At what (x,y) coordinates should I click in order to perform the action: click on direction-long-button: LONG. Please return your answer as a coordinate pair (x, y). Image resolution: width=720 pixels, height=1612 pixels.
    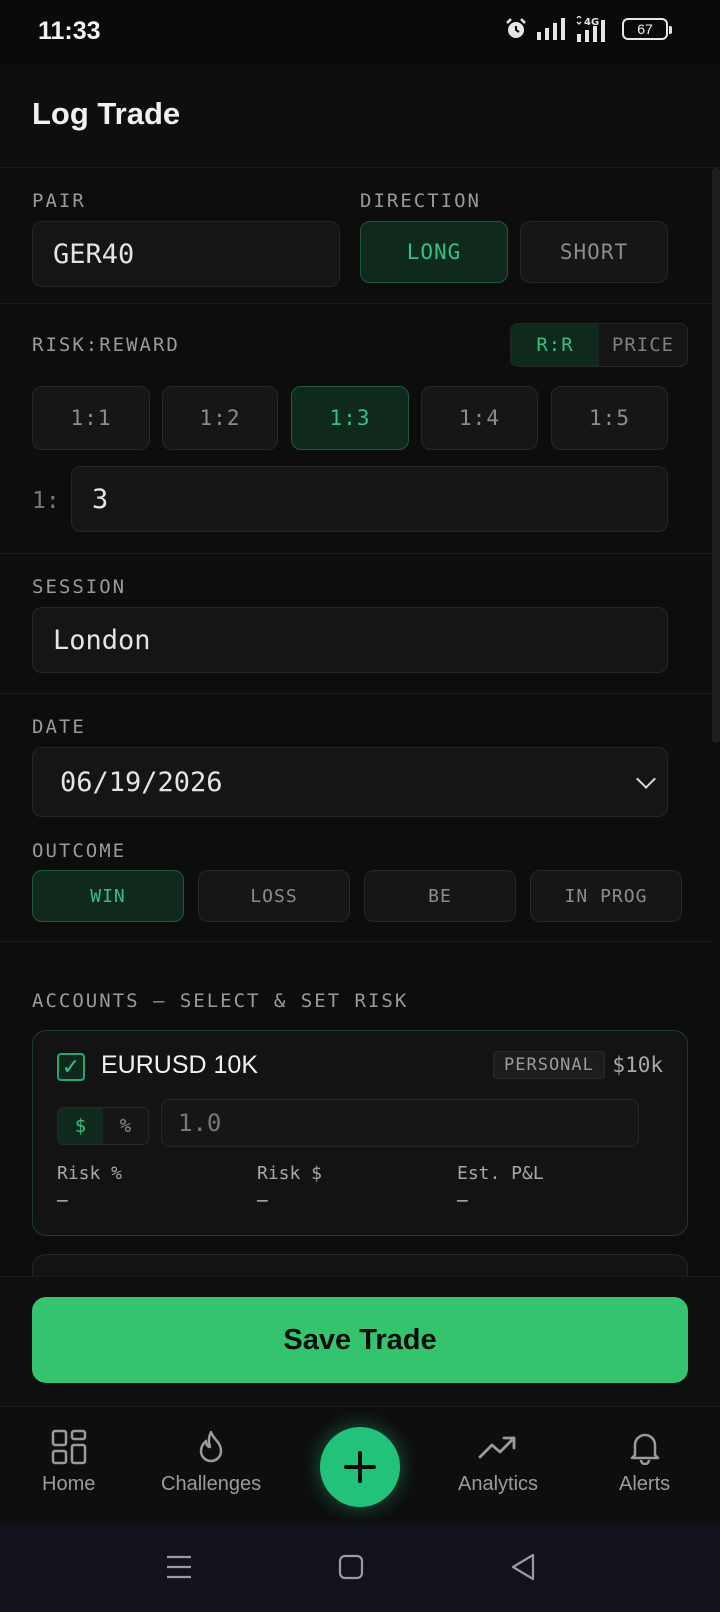
    Looking at the image, I should click on (434, 252).